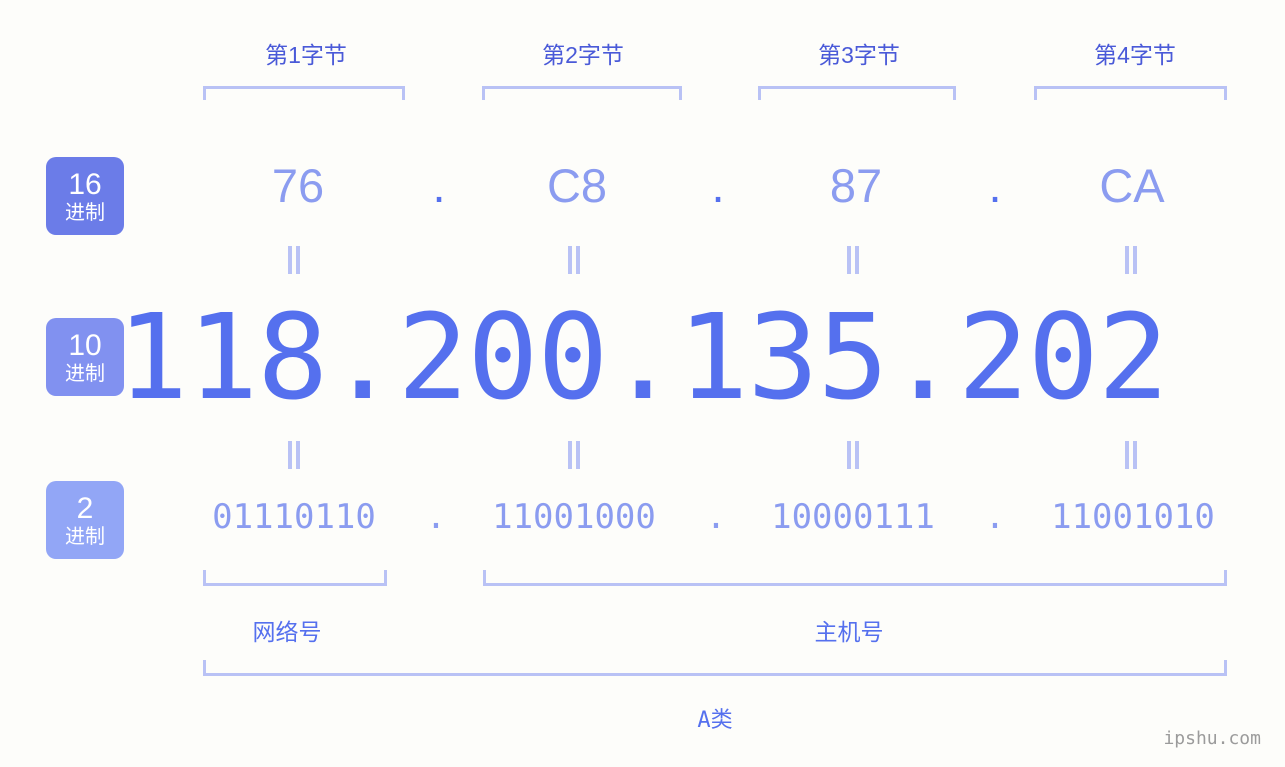  What do you see at coordinates (715, 720) in the screenshot?
I see `address-class-label: A类` at bounding box center [715, 720].